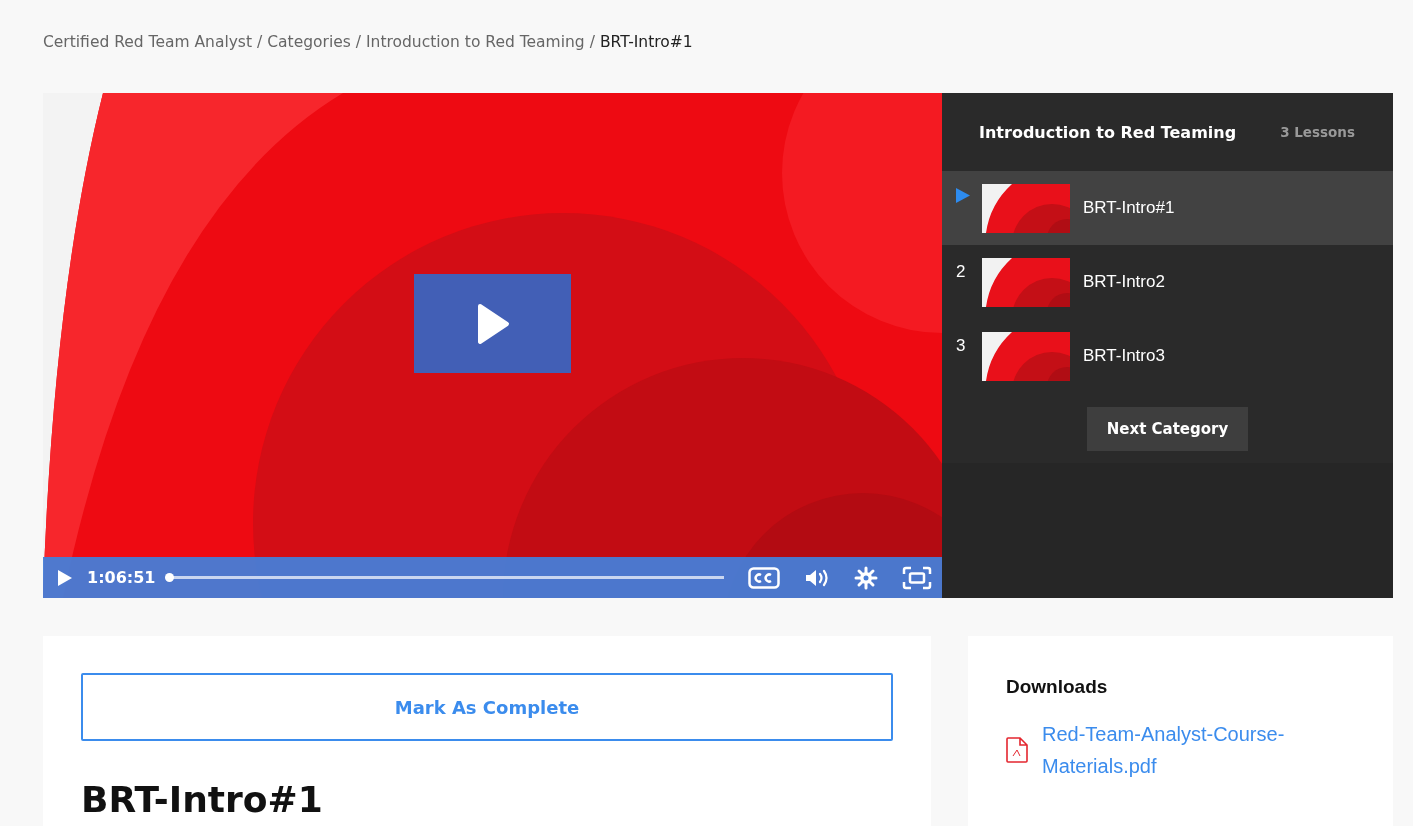 This screenshot has height=826, width=1413. What do you see at coordinates (1167, 356) in the screenshot?
I see `lesson-item: 3 BRT-Intro3` at bounding box center [1167, 356].